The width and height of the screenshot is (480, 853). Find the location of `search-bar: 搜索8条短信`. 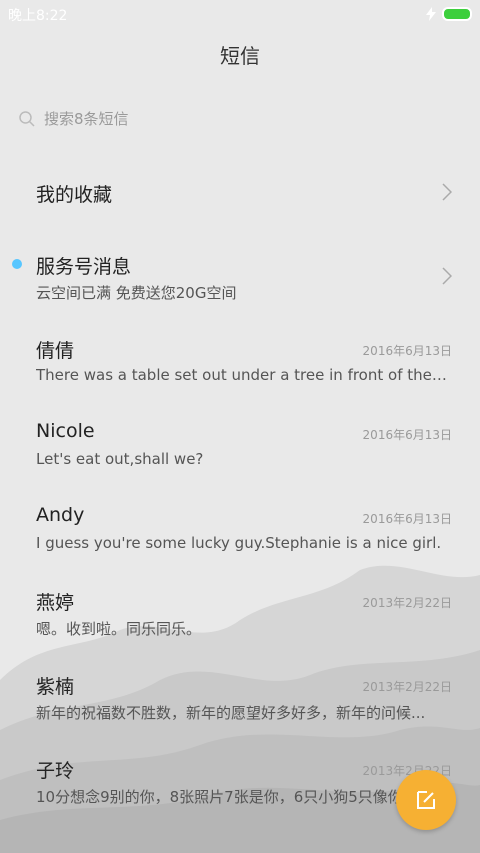

search-bar: 搜索8条短信 is located at coordinates (240, 118).